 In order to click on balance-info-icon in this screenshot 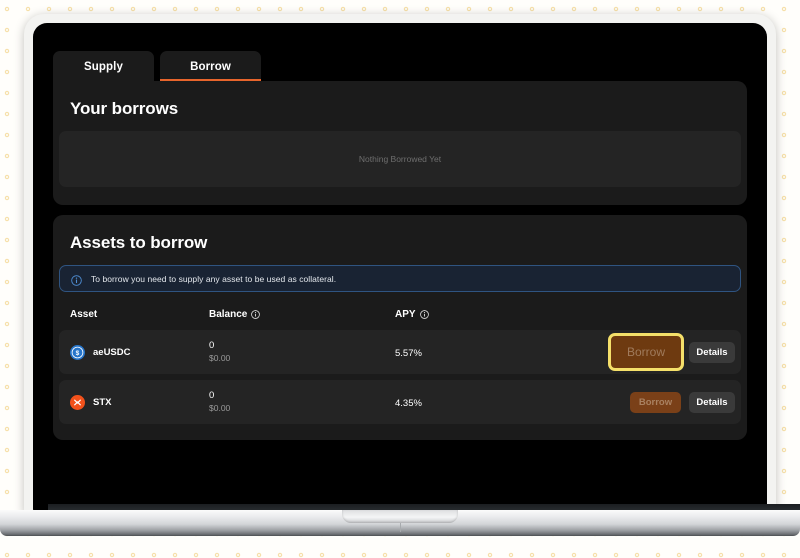, I will do `click(256, 314)`.